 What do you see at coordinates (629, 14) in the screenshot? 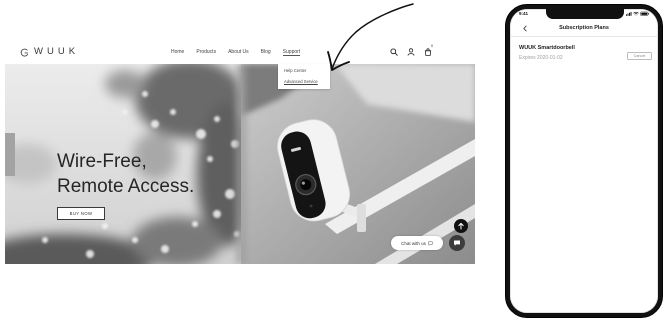
I see `signal-icon` at bounding box center [629, 14].